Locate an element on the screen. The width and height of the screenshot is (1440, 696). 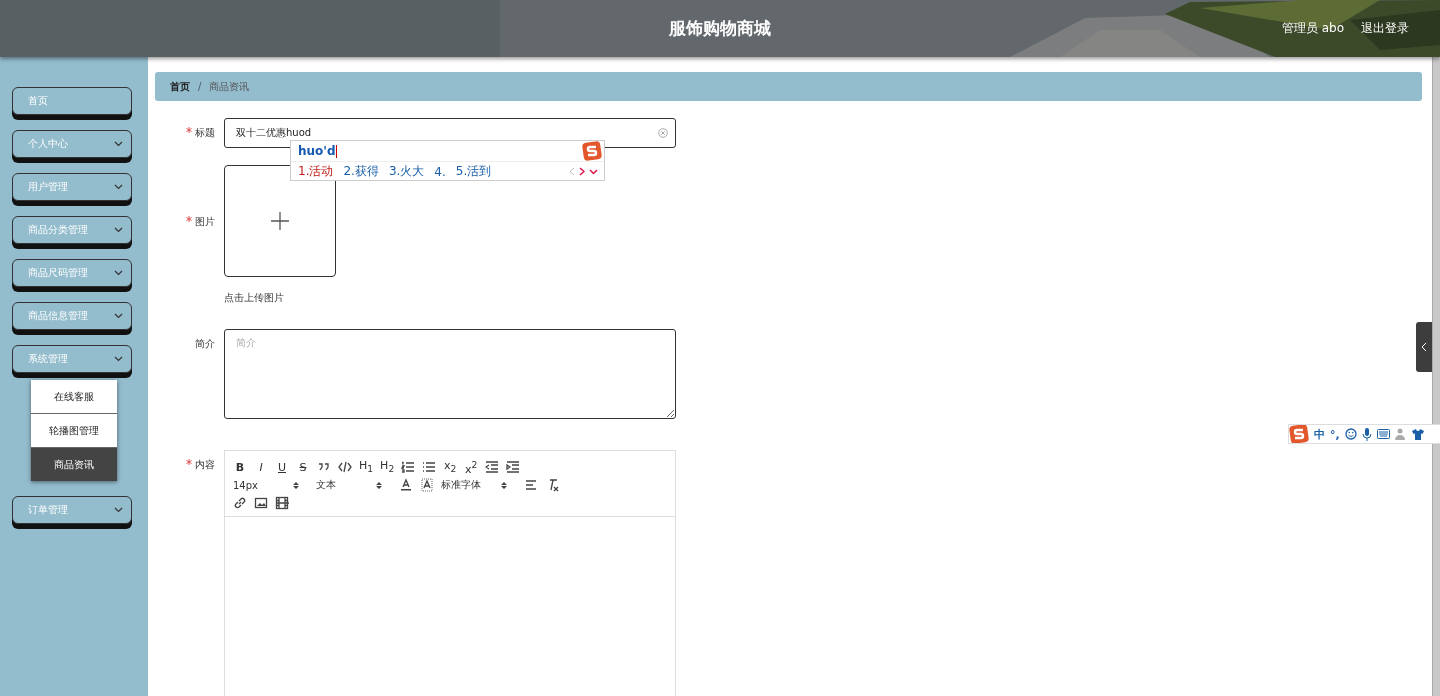
align-icon is located at coordinates (531, 485).